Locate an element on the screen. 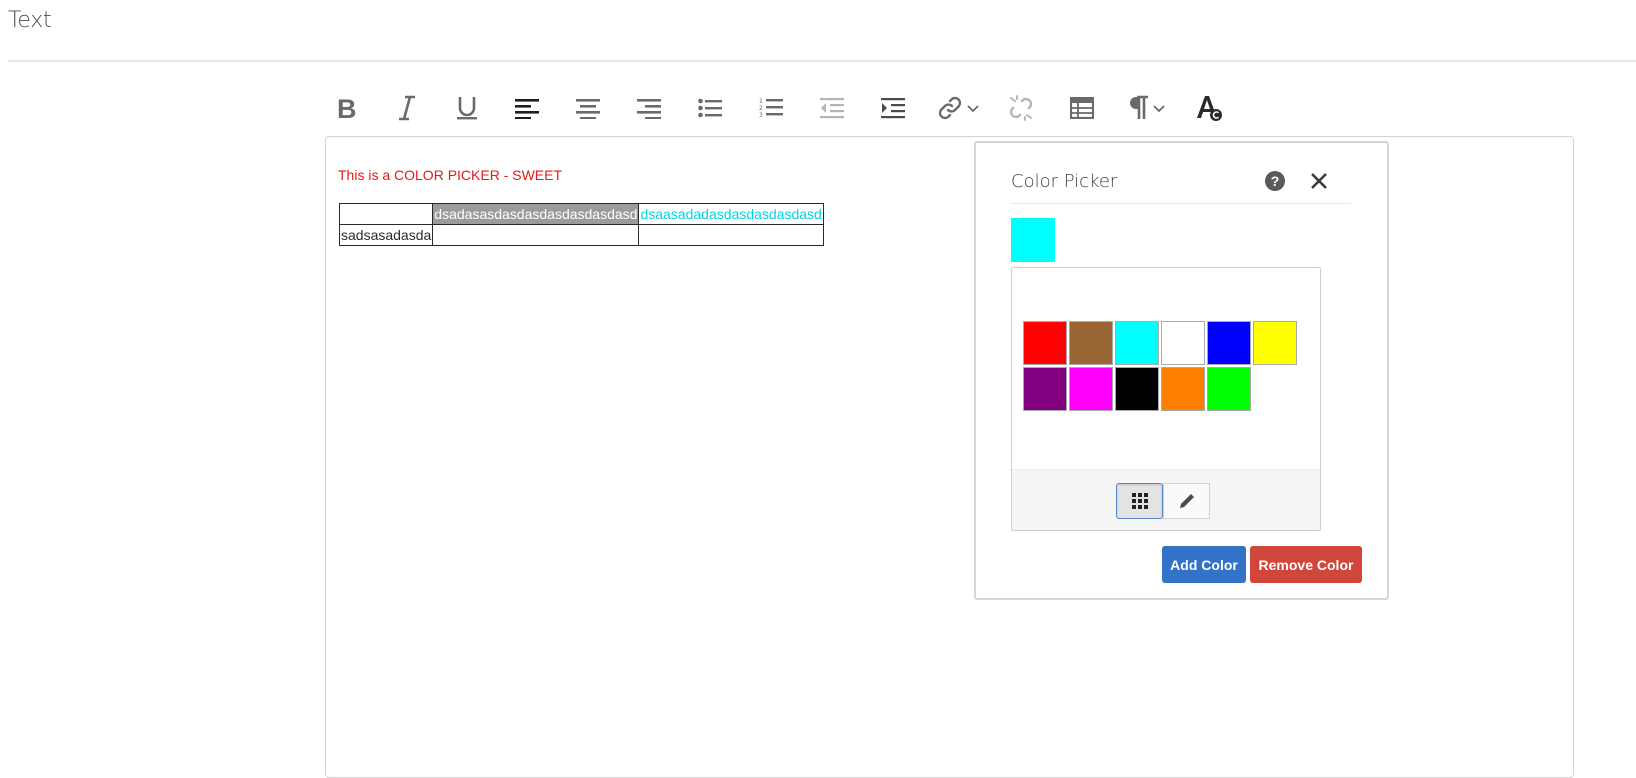 This screenshot has width=1636, height=778. underline-icon is located at coordinates (467, 108).